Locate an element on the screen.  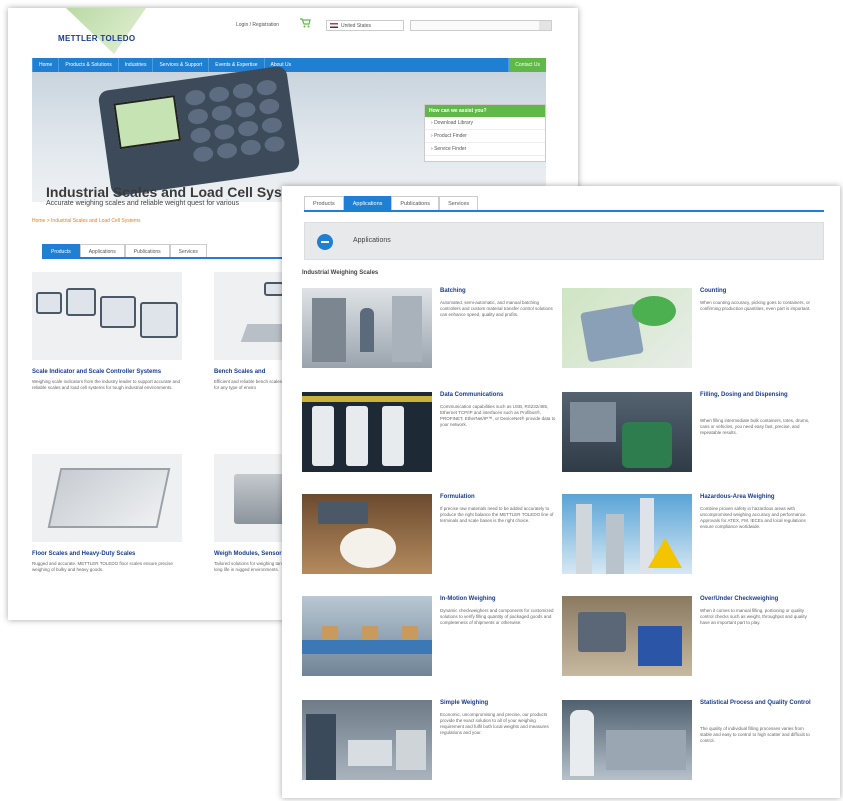
tab-publications: Publications is located at coordinates (415, 203).